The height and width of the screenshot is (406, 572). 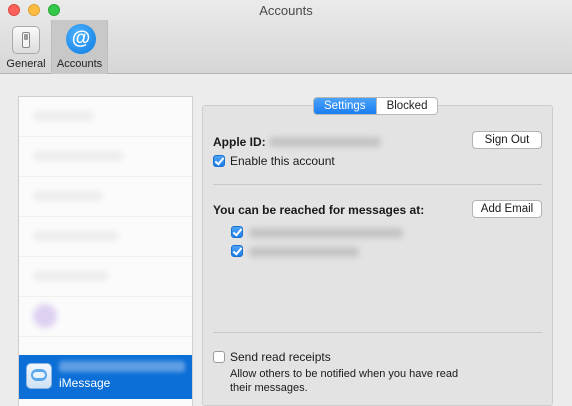 What do you see at coordinates (239, 142) in the screenshot?
I see `apple-id-label: Apple ID:` at bounding box center [239, 142].